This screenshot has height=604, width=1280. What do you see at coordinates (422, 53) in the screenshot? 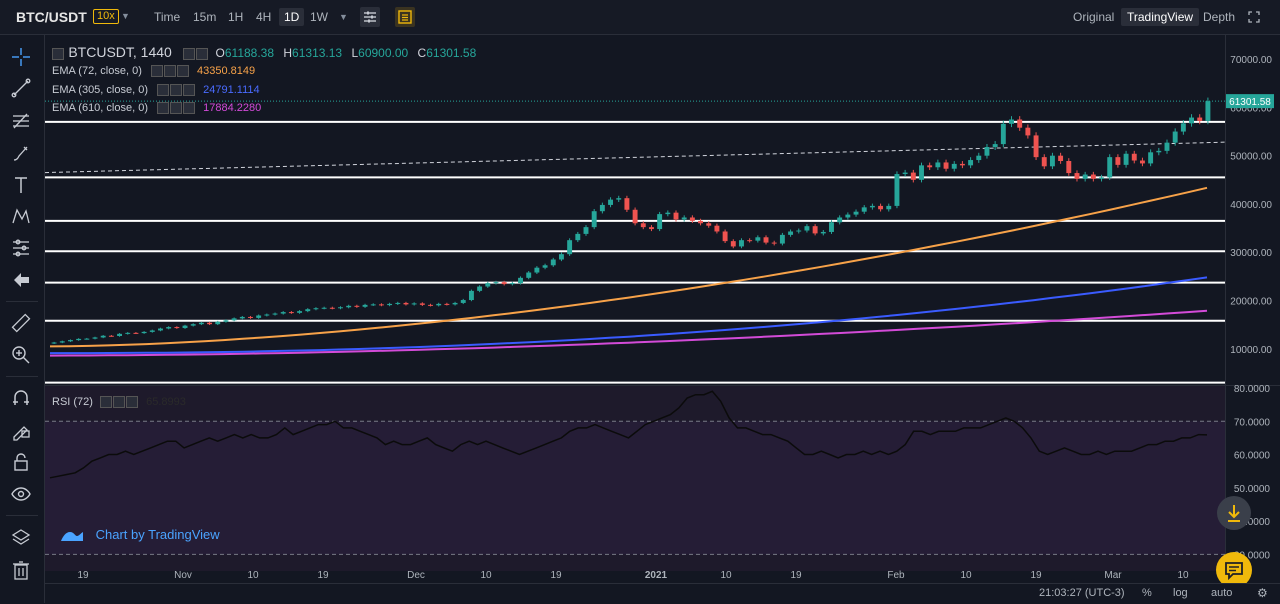
I see `close-label: C` at bounding box center [422, 53].